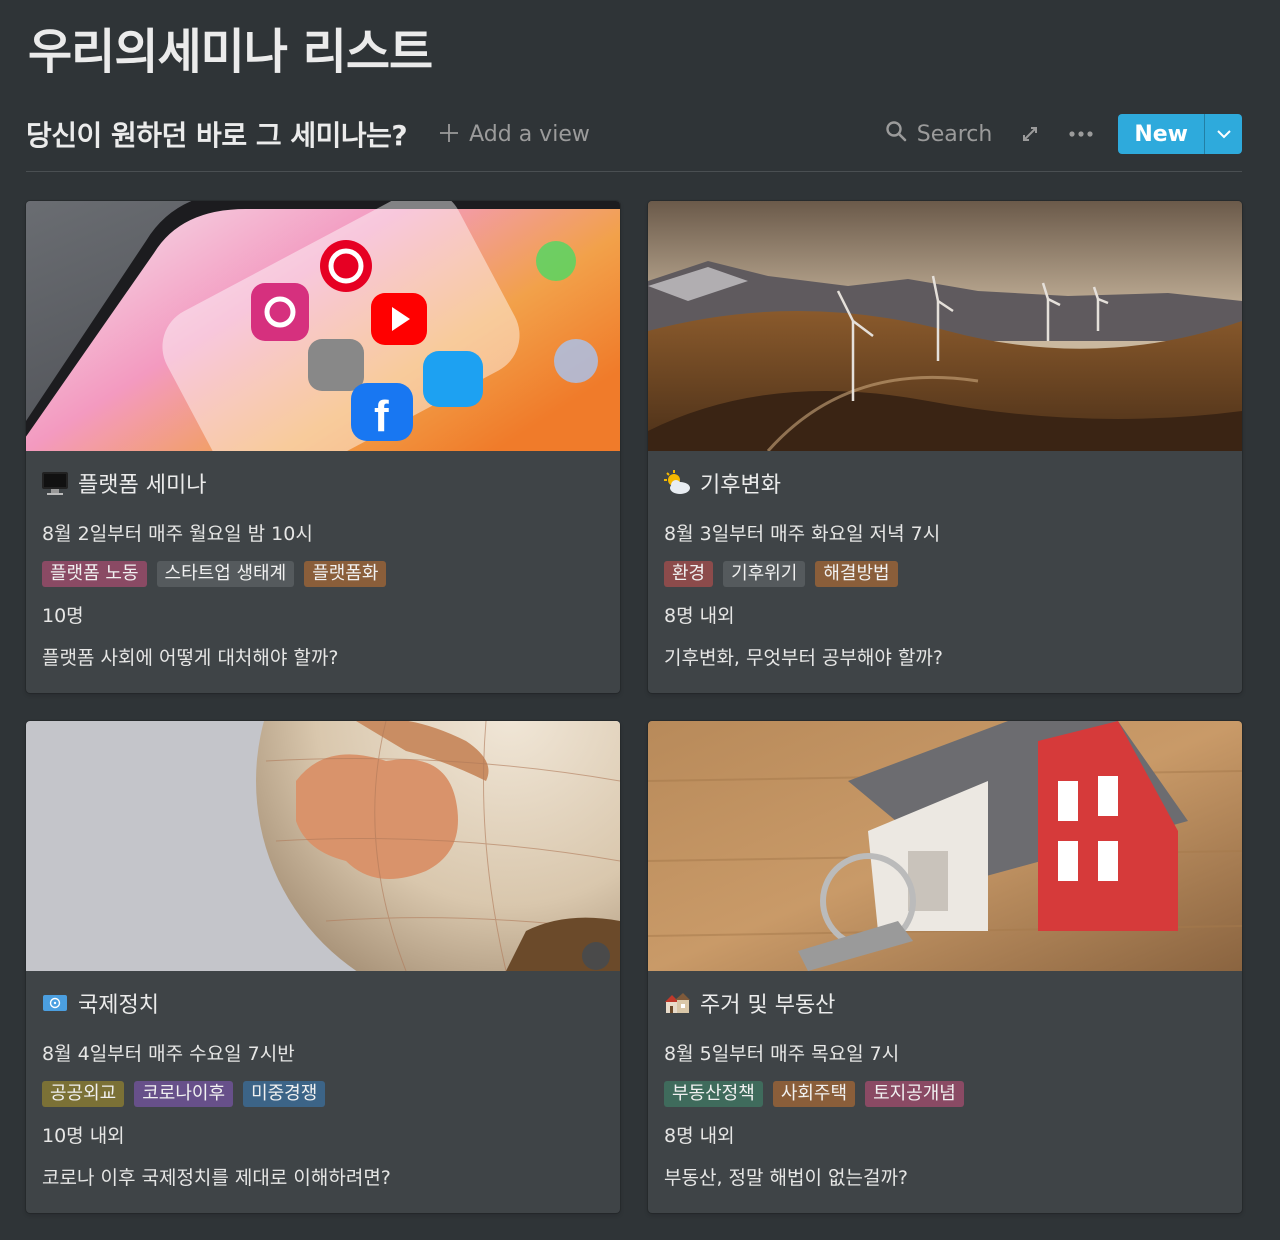  I want to click on desktop-computer-icon, so click(55, 483).